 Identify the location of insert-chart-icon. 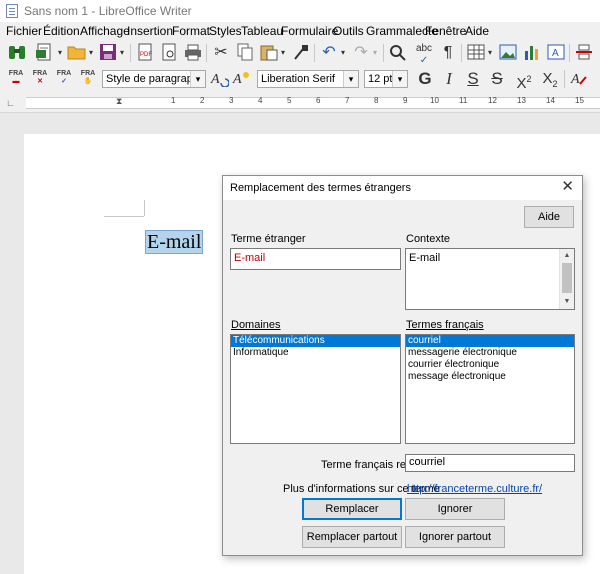
(532, 53).